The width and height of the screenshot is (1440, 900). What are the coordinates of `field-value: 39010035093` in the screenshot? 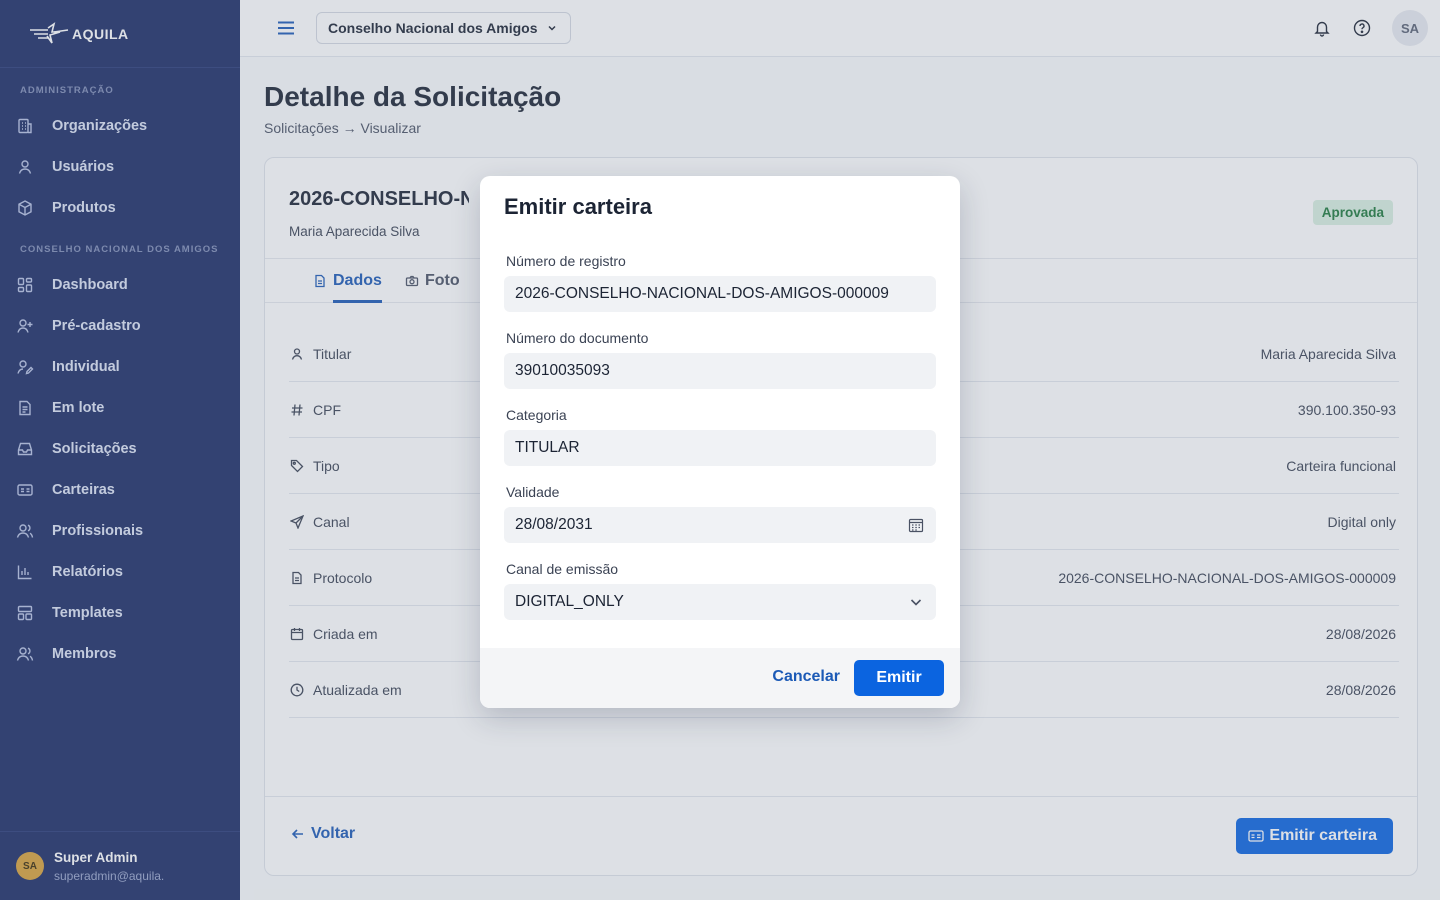 It's located at (562, 370).